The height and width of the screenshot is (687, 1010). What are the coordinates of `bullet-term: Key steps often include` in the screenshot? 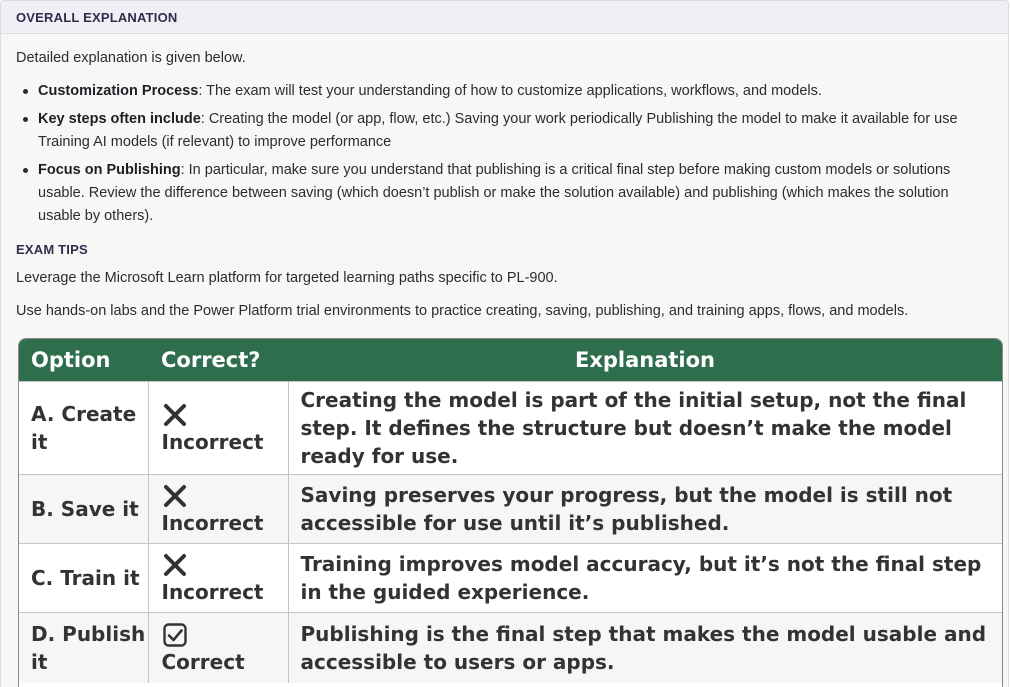 It's located at (119, 119).